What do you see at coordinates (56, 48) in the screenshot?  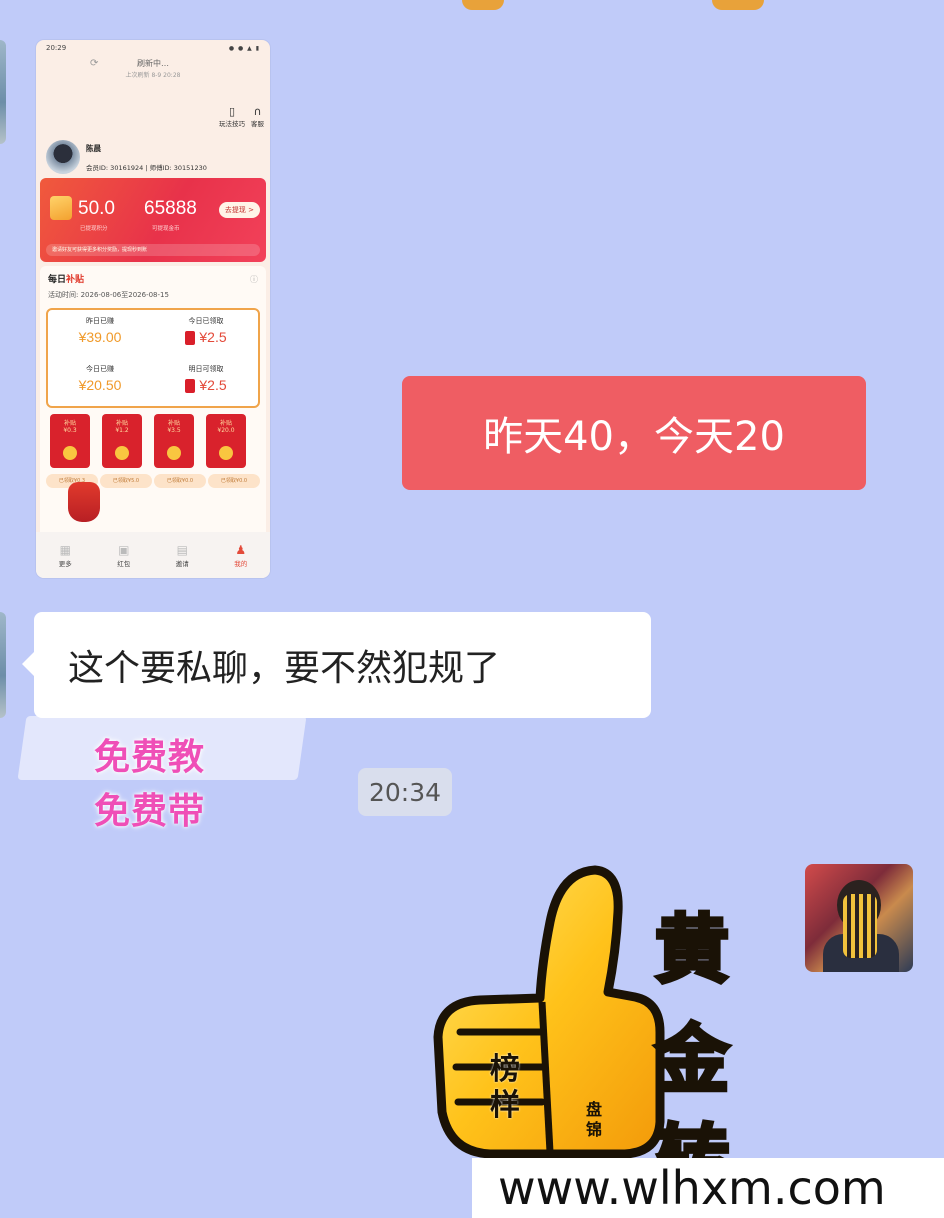 I see `status-time: 20:29` at bounding box center [56, 48].